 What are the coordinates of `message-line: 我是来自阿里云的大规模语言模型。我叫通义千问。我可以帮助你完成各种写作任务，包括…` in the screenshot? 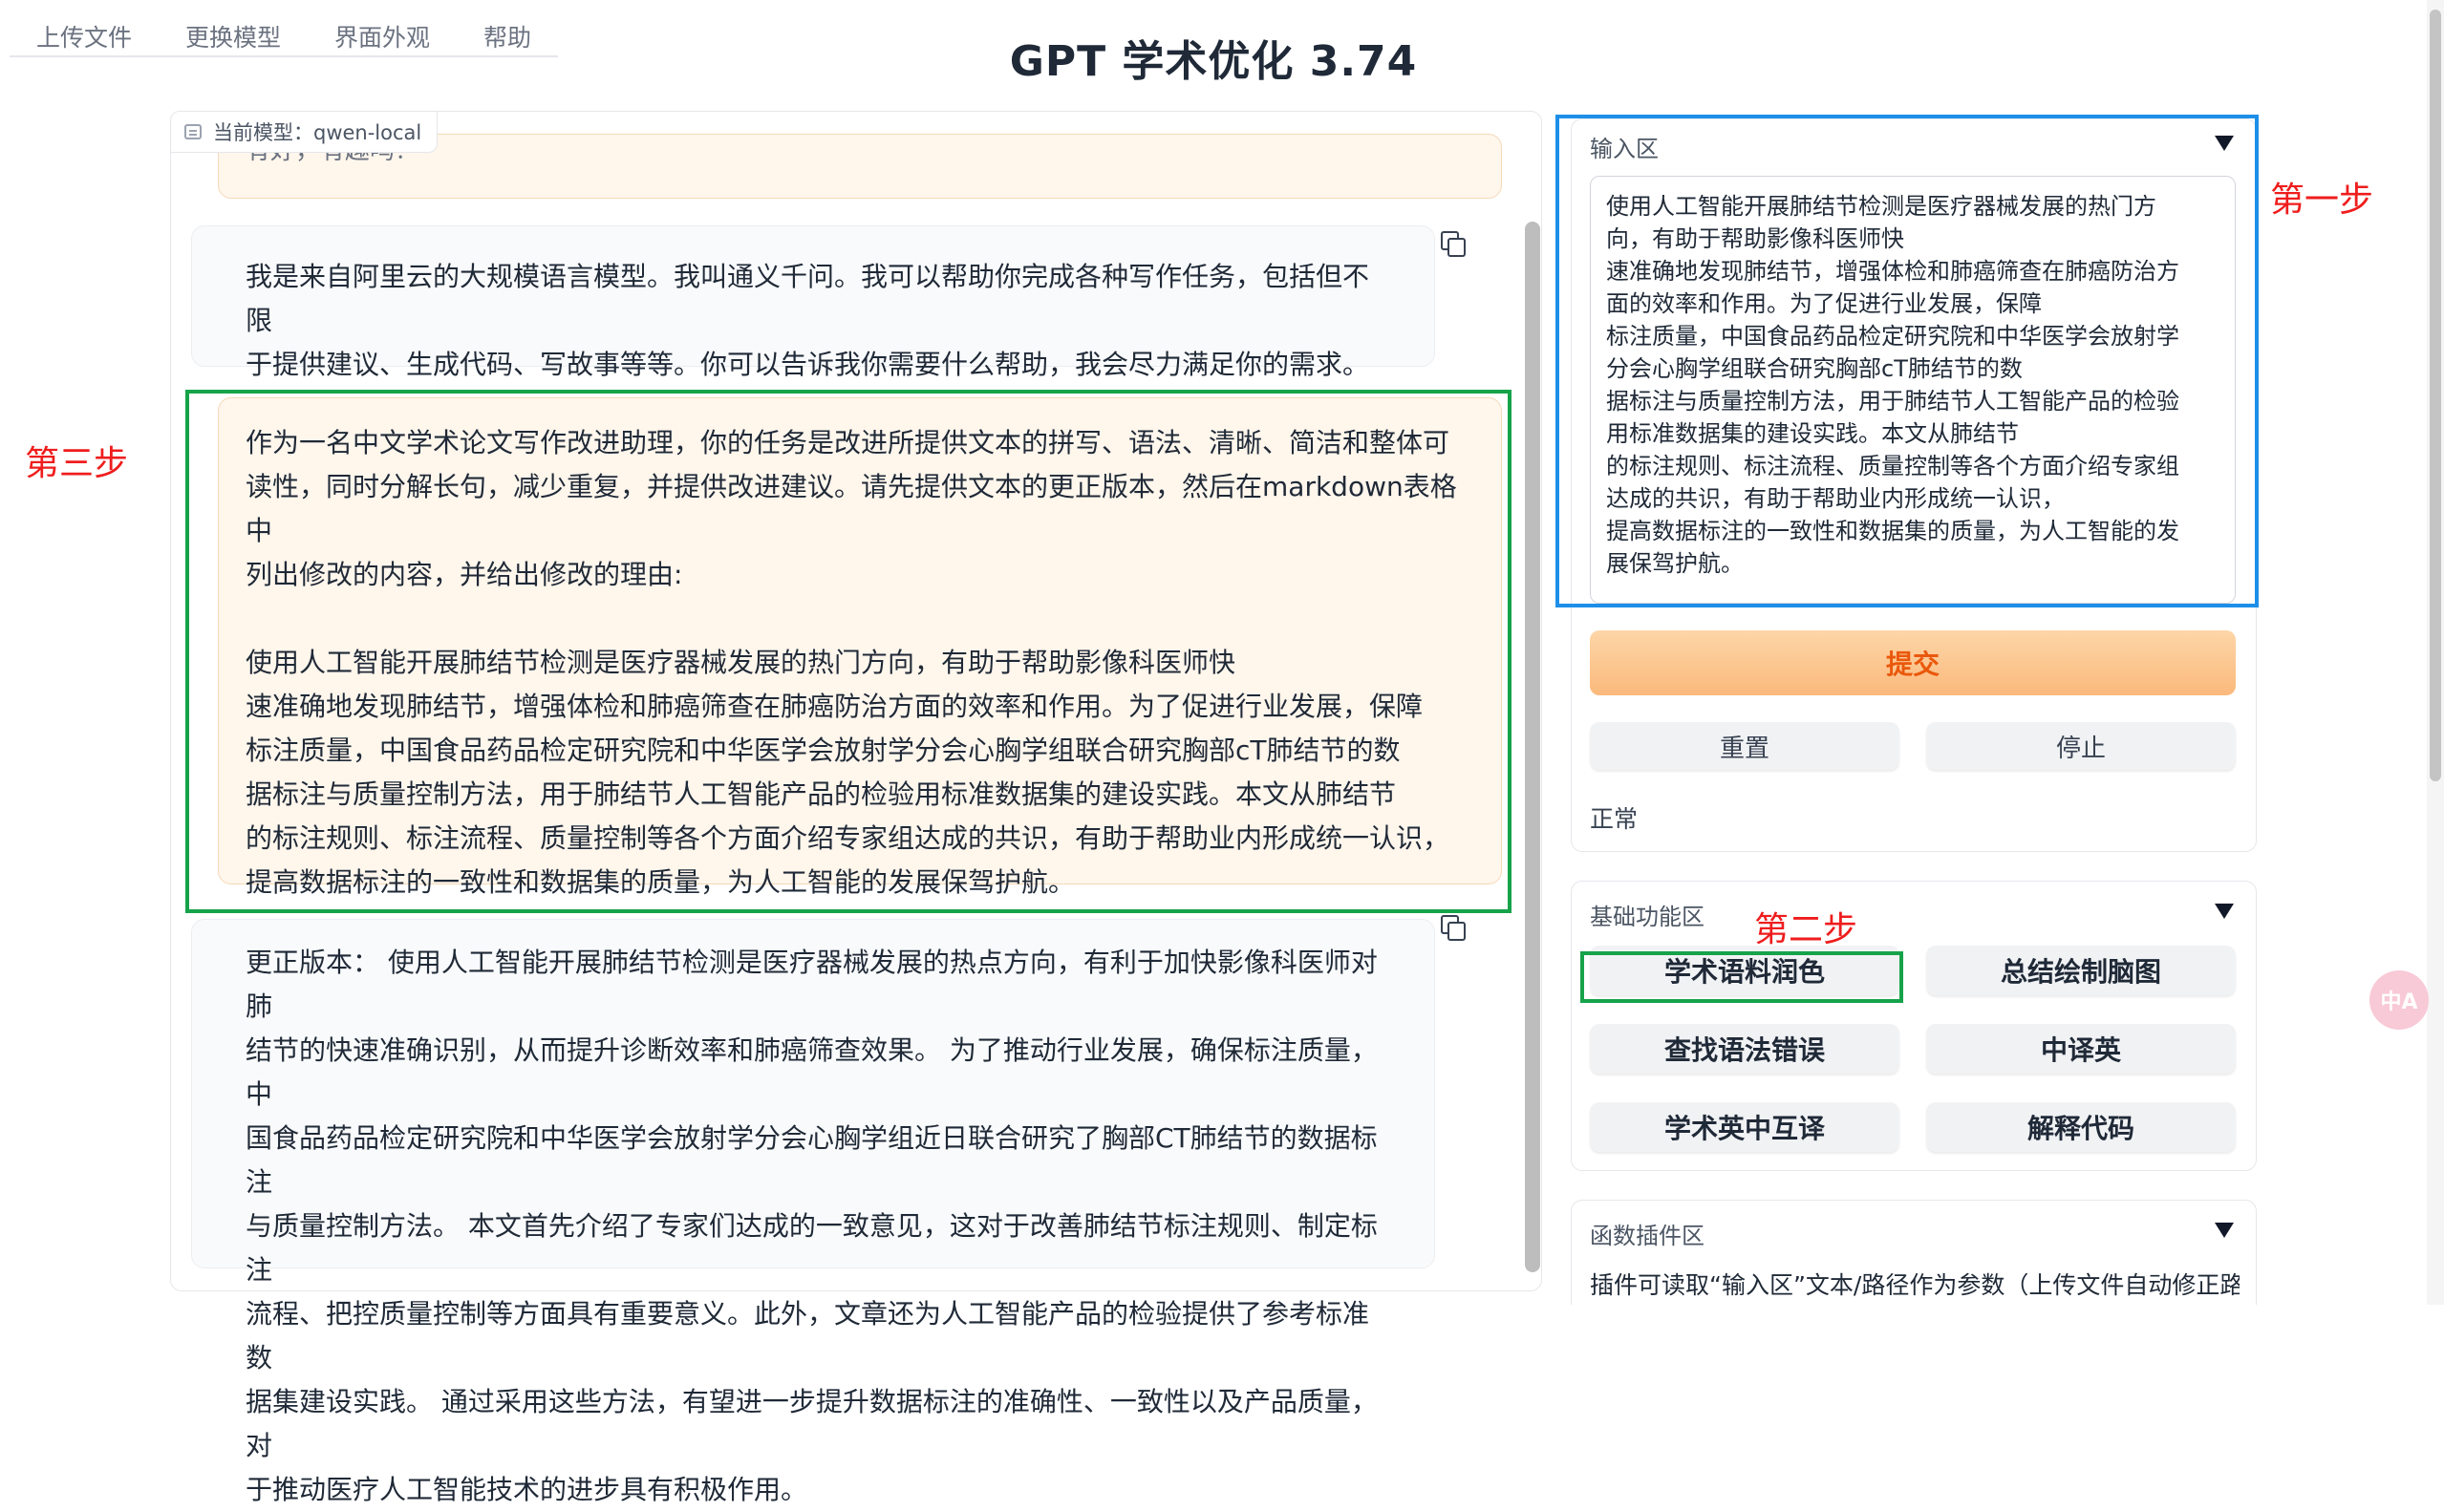 It's located at (808, 298).